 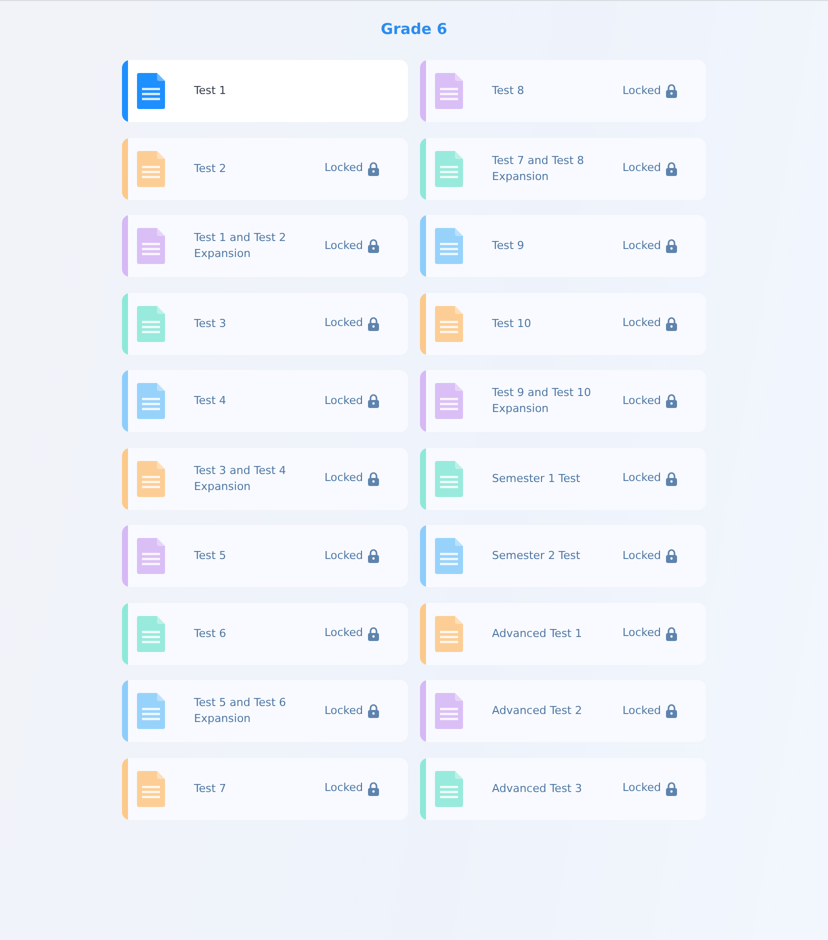 I want to click on test-card: Test 6 Locked, so click(x=265, y=633).